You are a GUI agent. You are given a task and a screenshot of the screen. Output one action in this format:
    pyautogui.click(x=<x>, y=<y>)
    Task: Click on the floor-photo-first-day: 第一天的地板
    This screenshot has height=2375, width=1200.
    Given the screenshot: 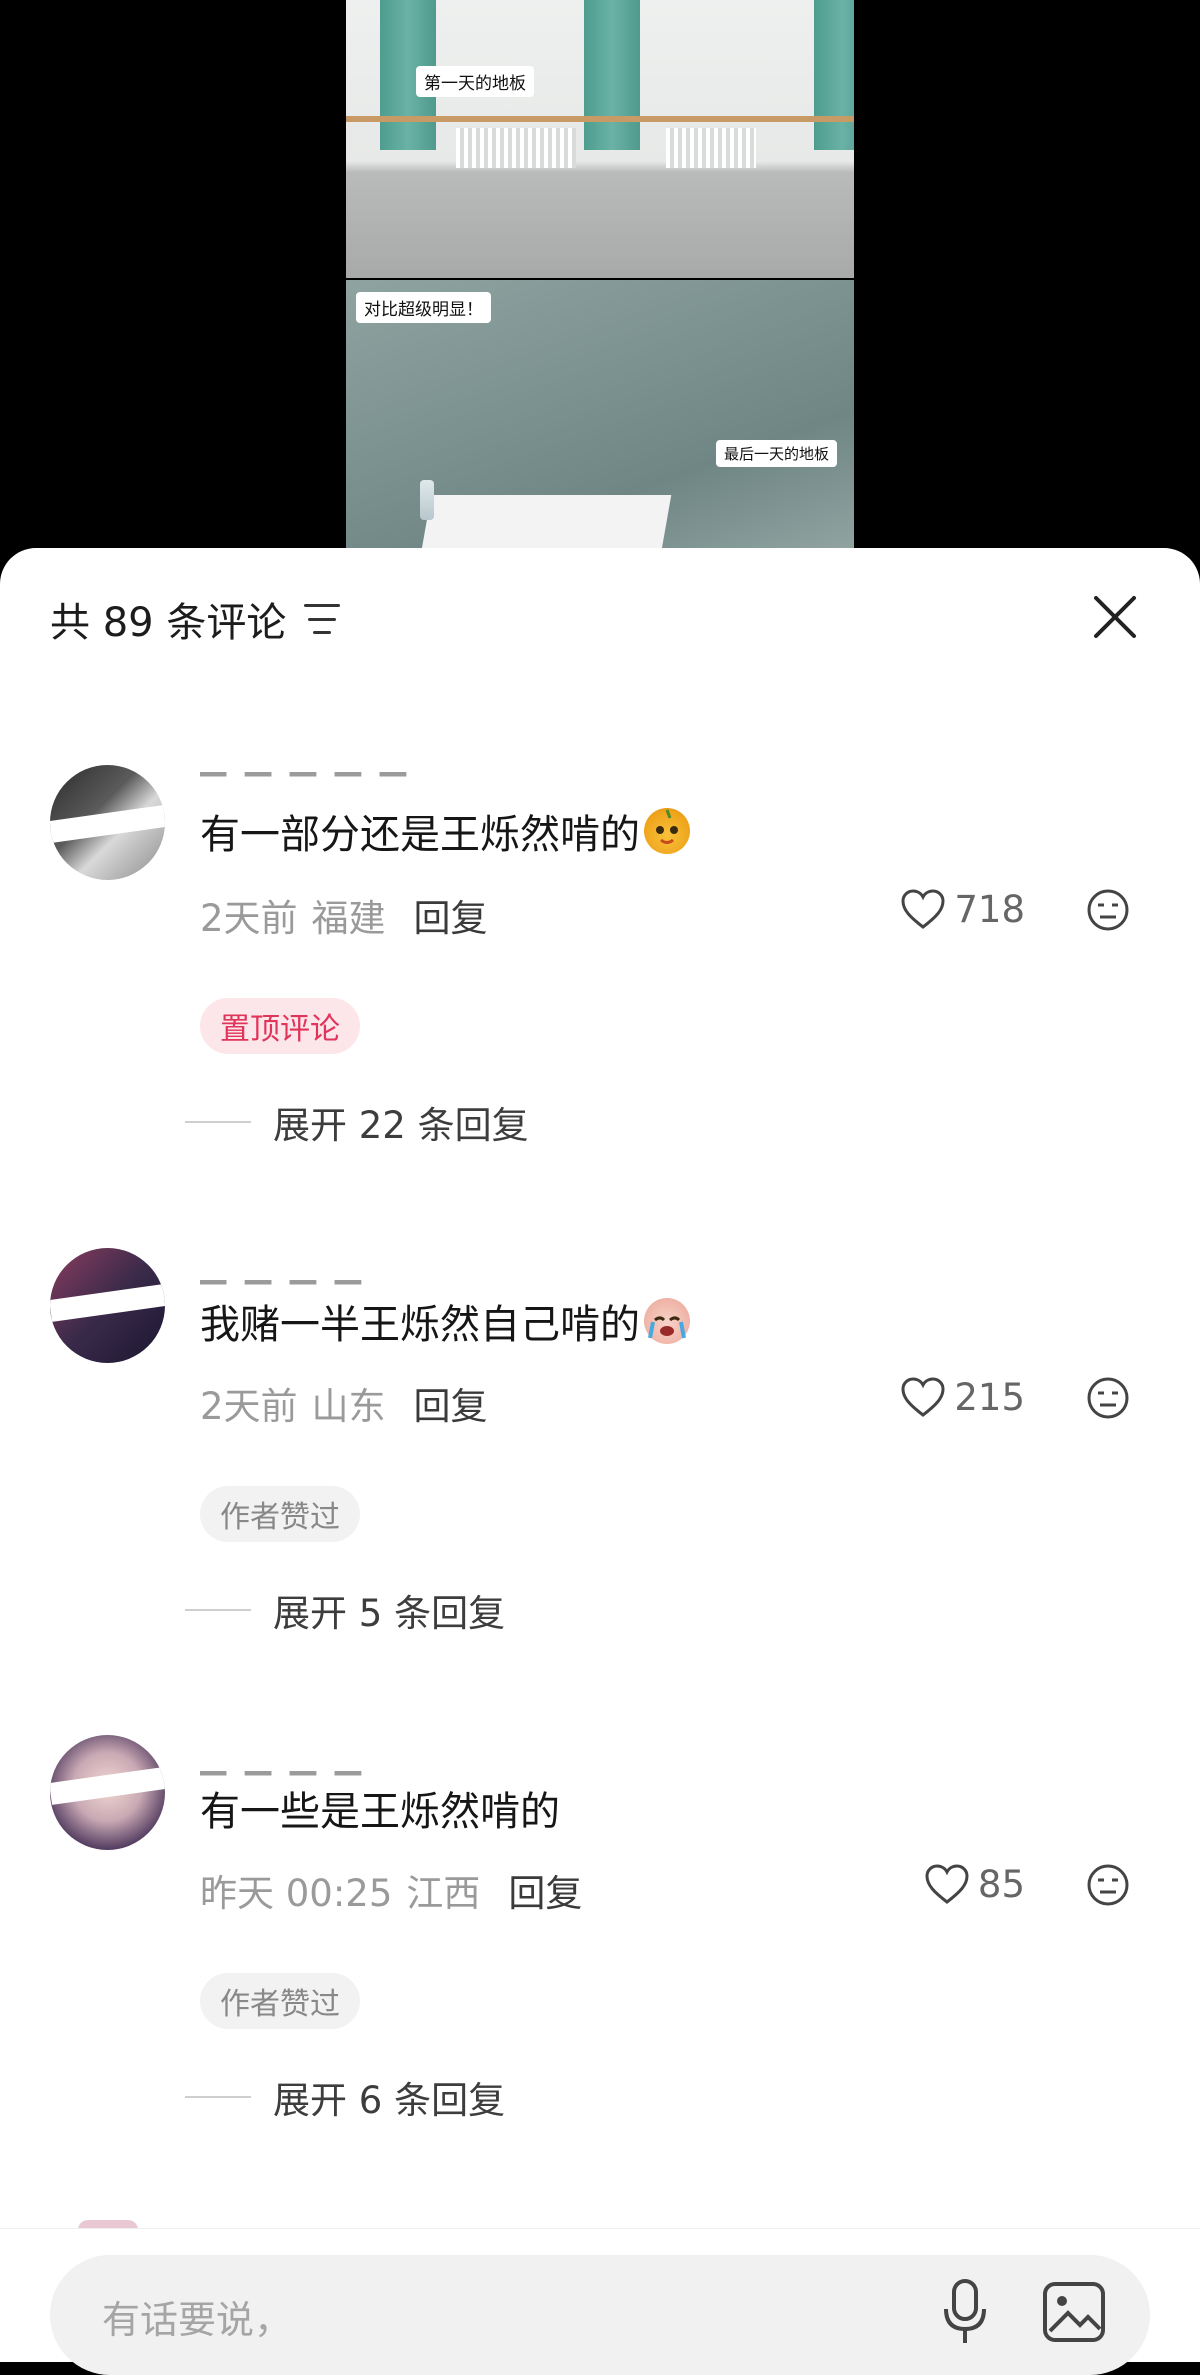 What is the action you would take?
    pyautogui.click(x=600, y=139)
    